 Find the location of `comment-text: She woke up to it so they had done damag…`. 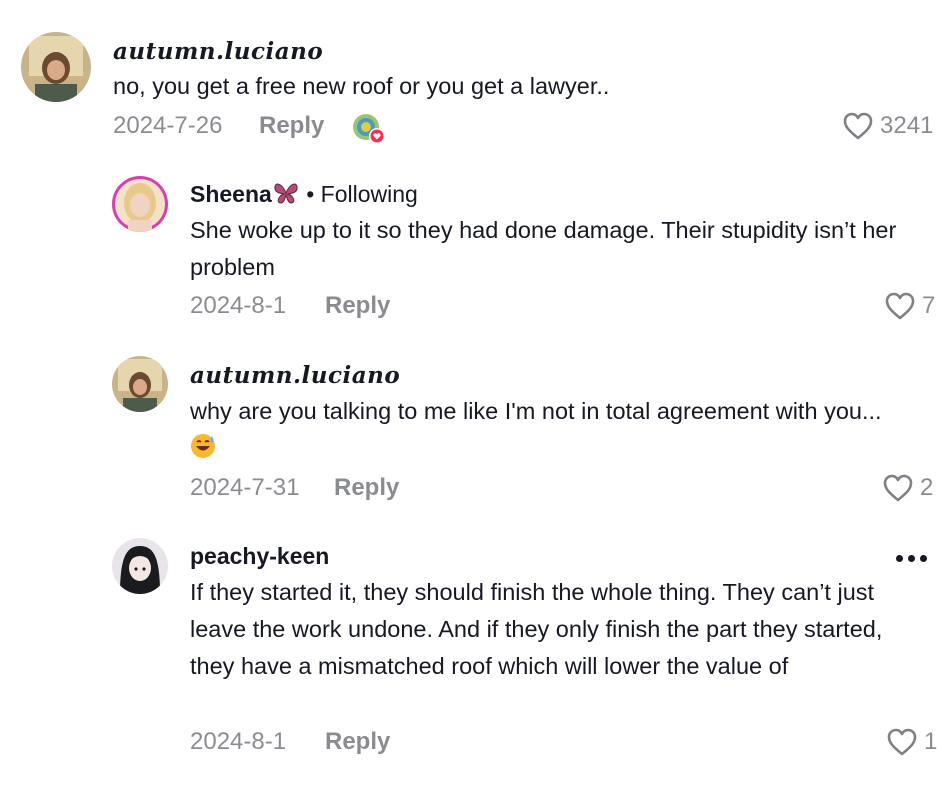

comment-text: She woke up to it so they had done damag… is located at coordinates (543, 248).